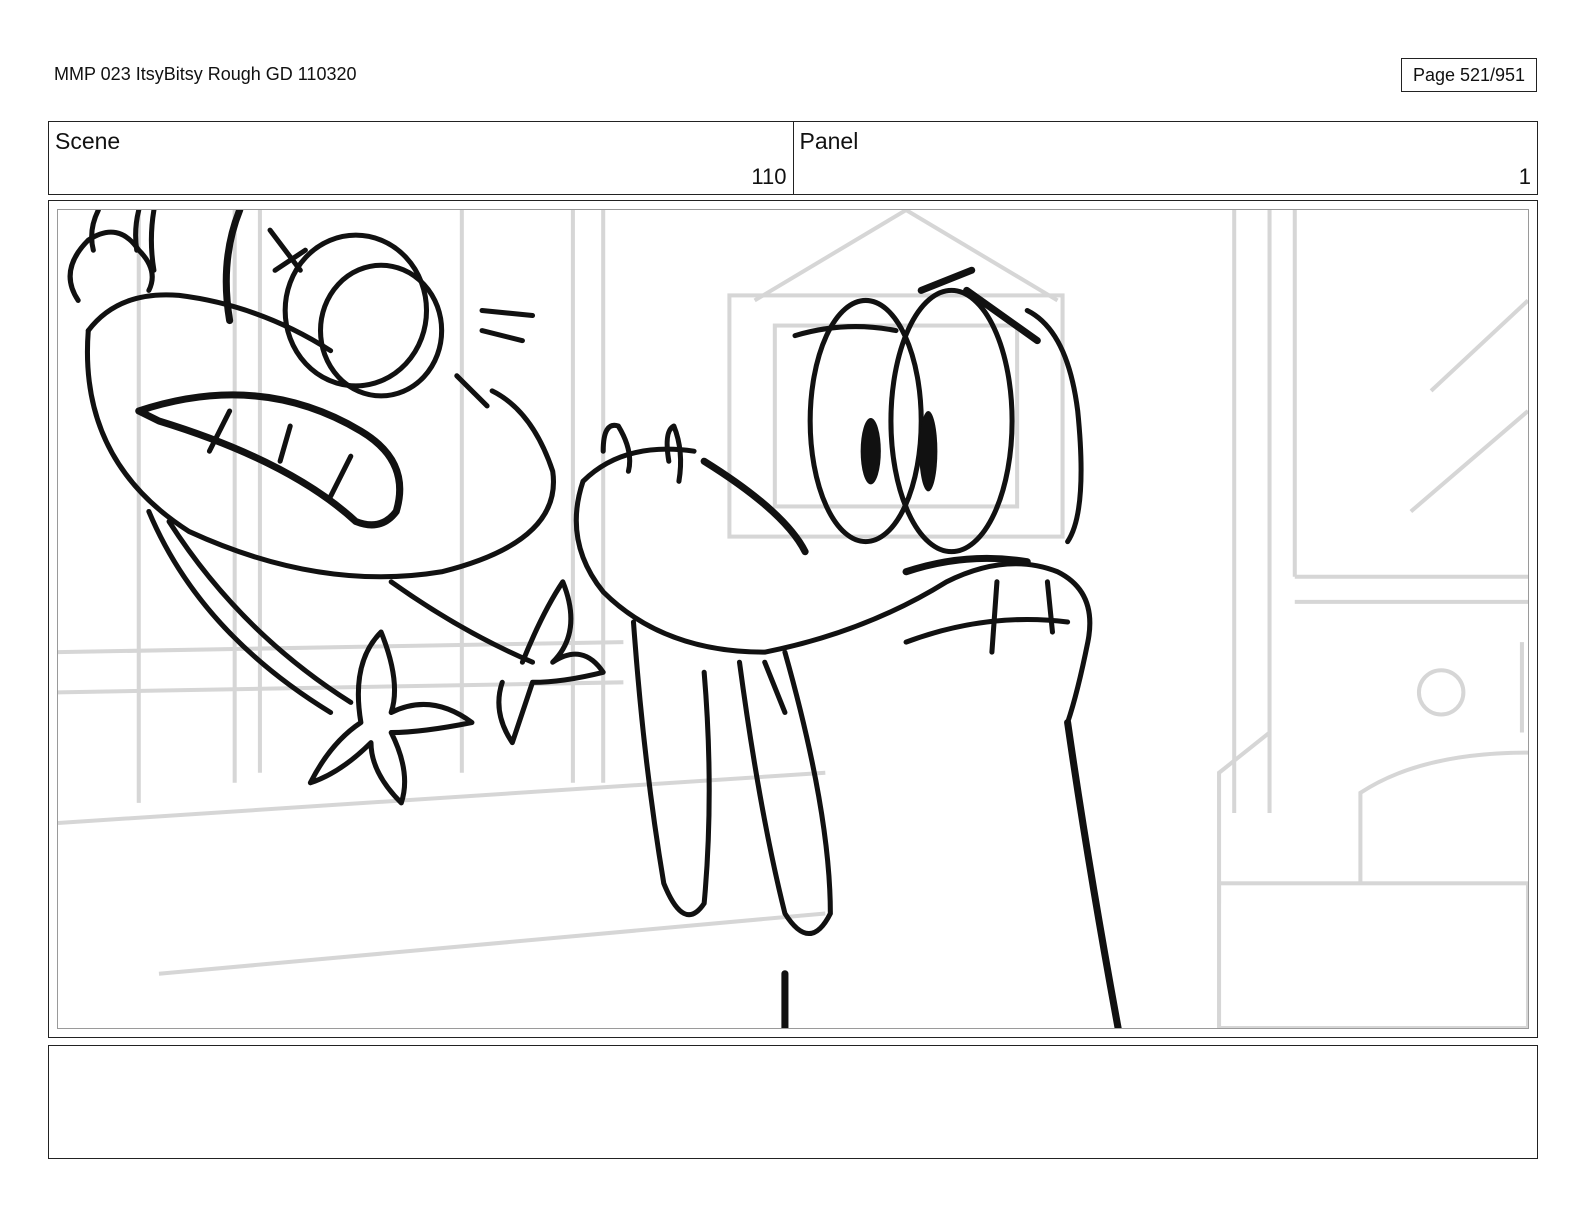  What do you see at coordinates (1165, 158) in the screenshot?
I see `panel-cell: Panel 1` at bounding box center [1165, 158].